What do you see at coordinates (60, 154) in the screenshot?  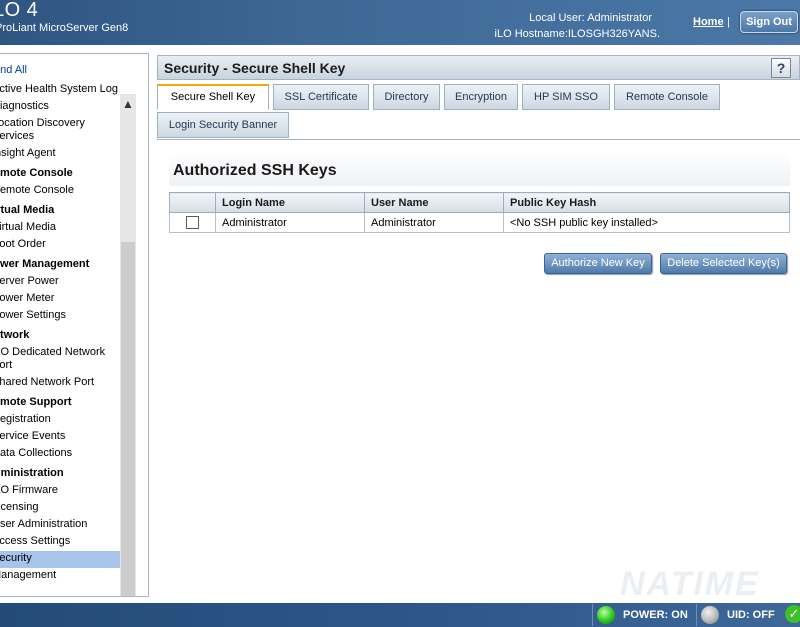 I see `sidebar-item-insight-agent: Insight Agent` at bounding box center [60, 154].